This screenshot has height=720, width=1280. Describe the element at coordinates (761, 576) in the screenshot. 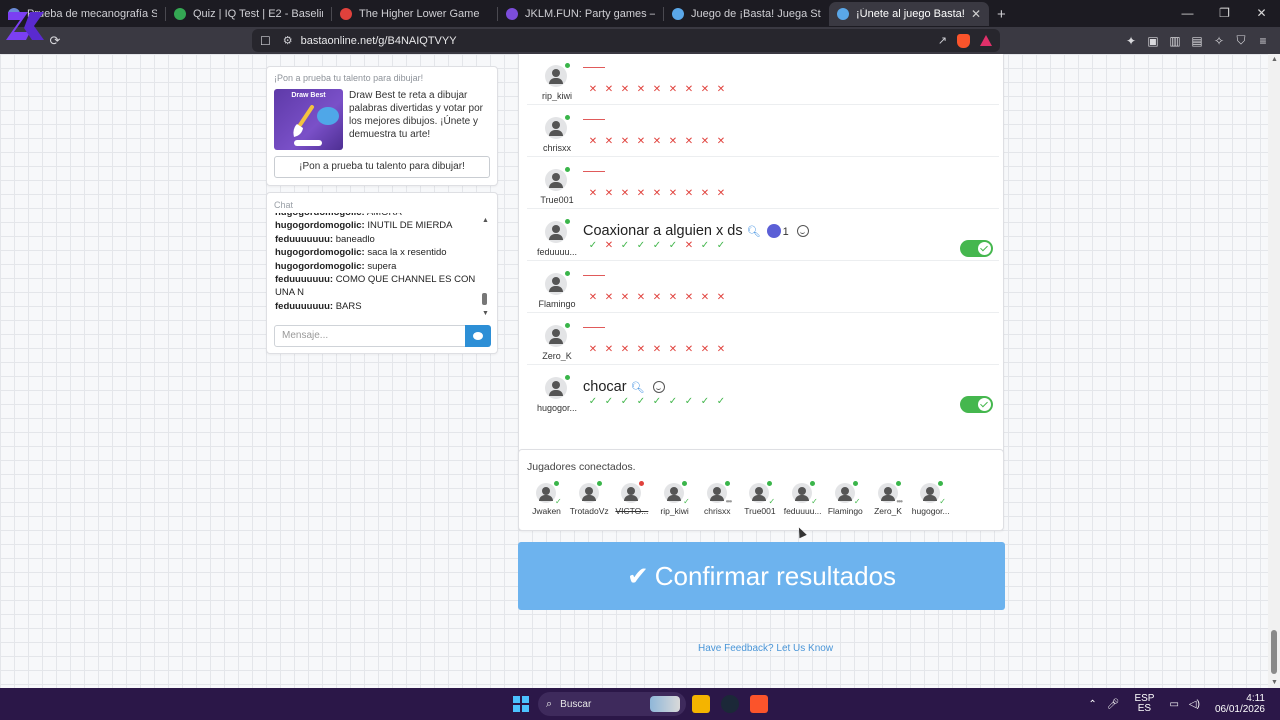

I see `confirm-results-button: ✔ Confirmar resultados` at that location.